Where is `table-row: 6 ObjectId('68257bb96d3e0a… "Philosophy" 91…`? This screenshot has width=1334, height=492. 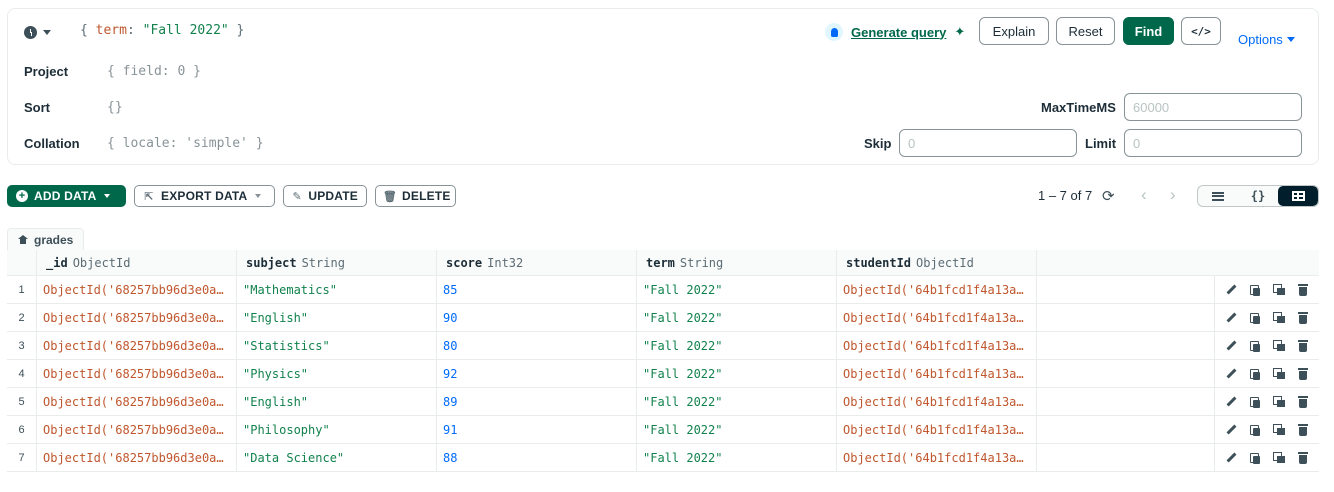 table-row: 6 ObjectId('68257bb96d3e0a… "Philosophy" 91… is located at coordinates (663, 430).